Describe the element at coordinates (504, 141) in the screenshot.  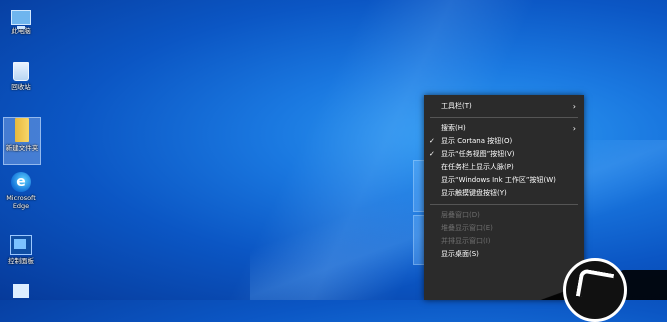
I see `menu-item-show-cortana-button: ✓ 显示 Cortana 按钮(O)` at that location.